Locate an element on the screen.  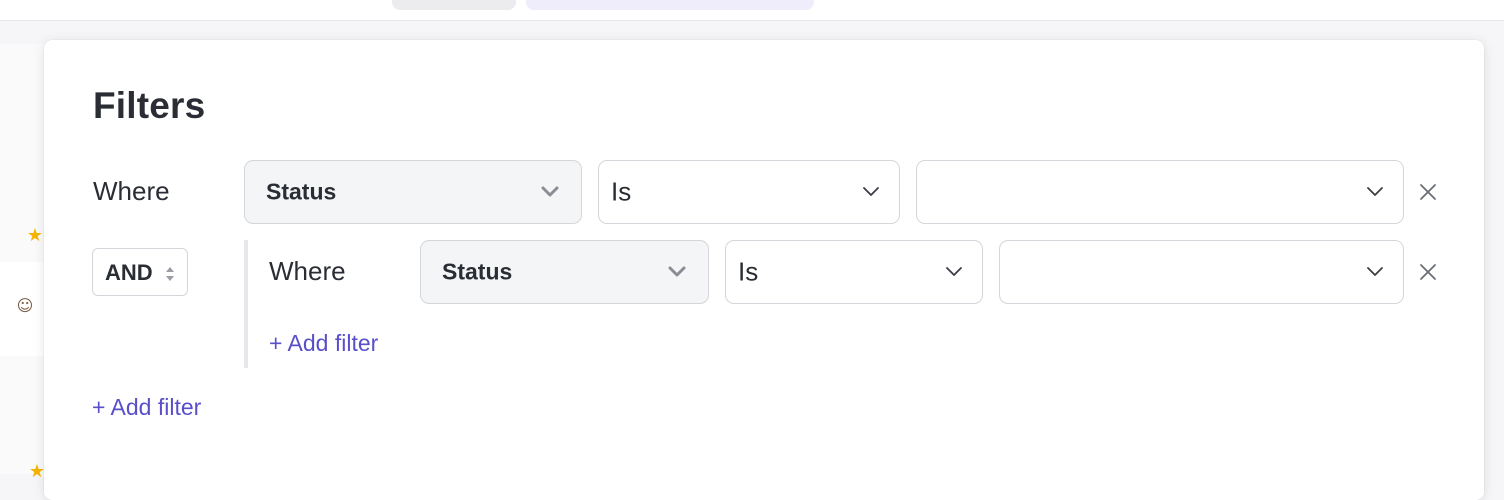
top-bar-active-tab is located at coordinates (670, 5).